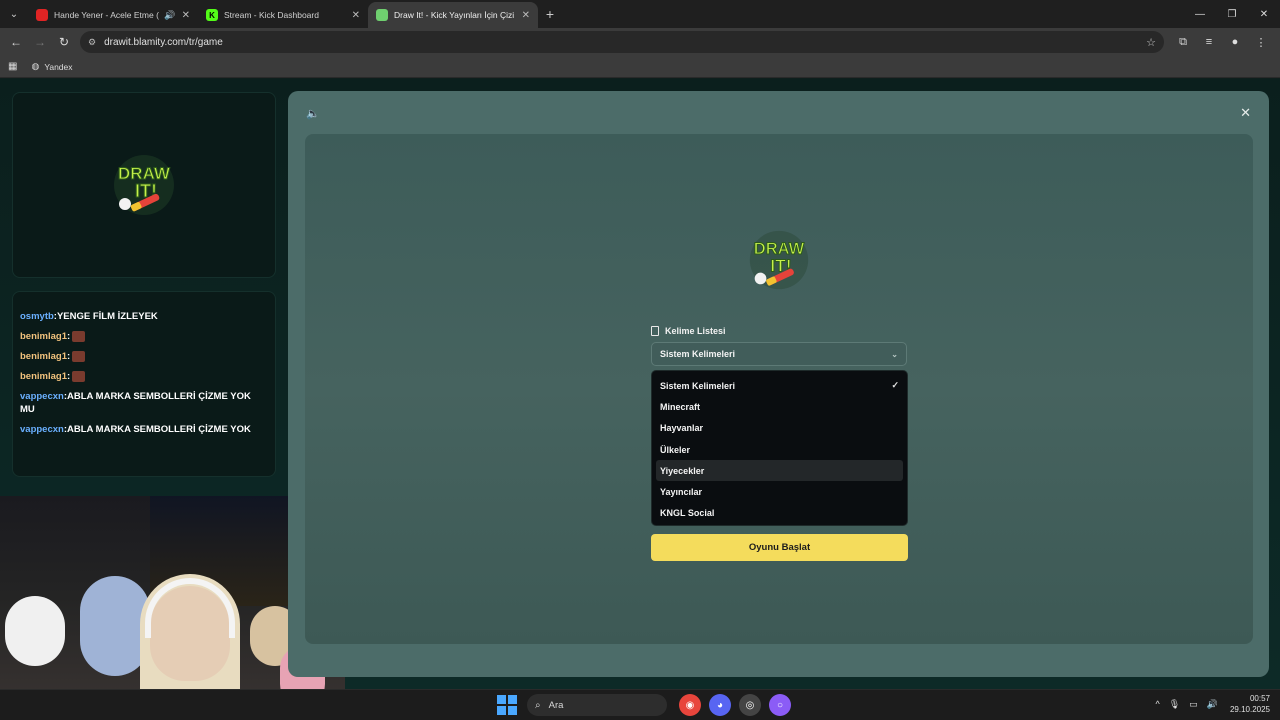 The image size is (1280, 720). I want to click on app-ring-icon: ○, so click(780, 705).